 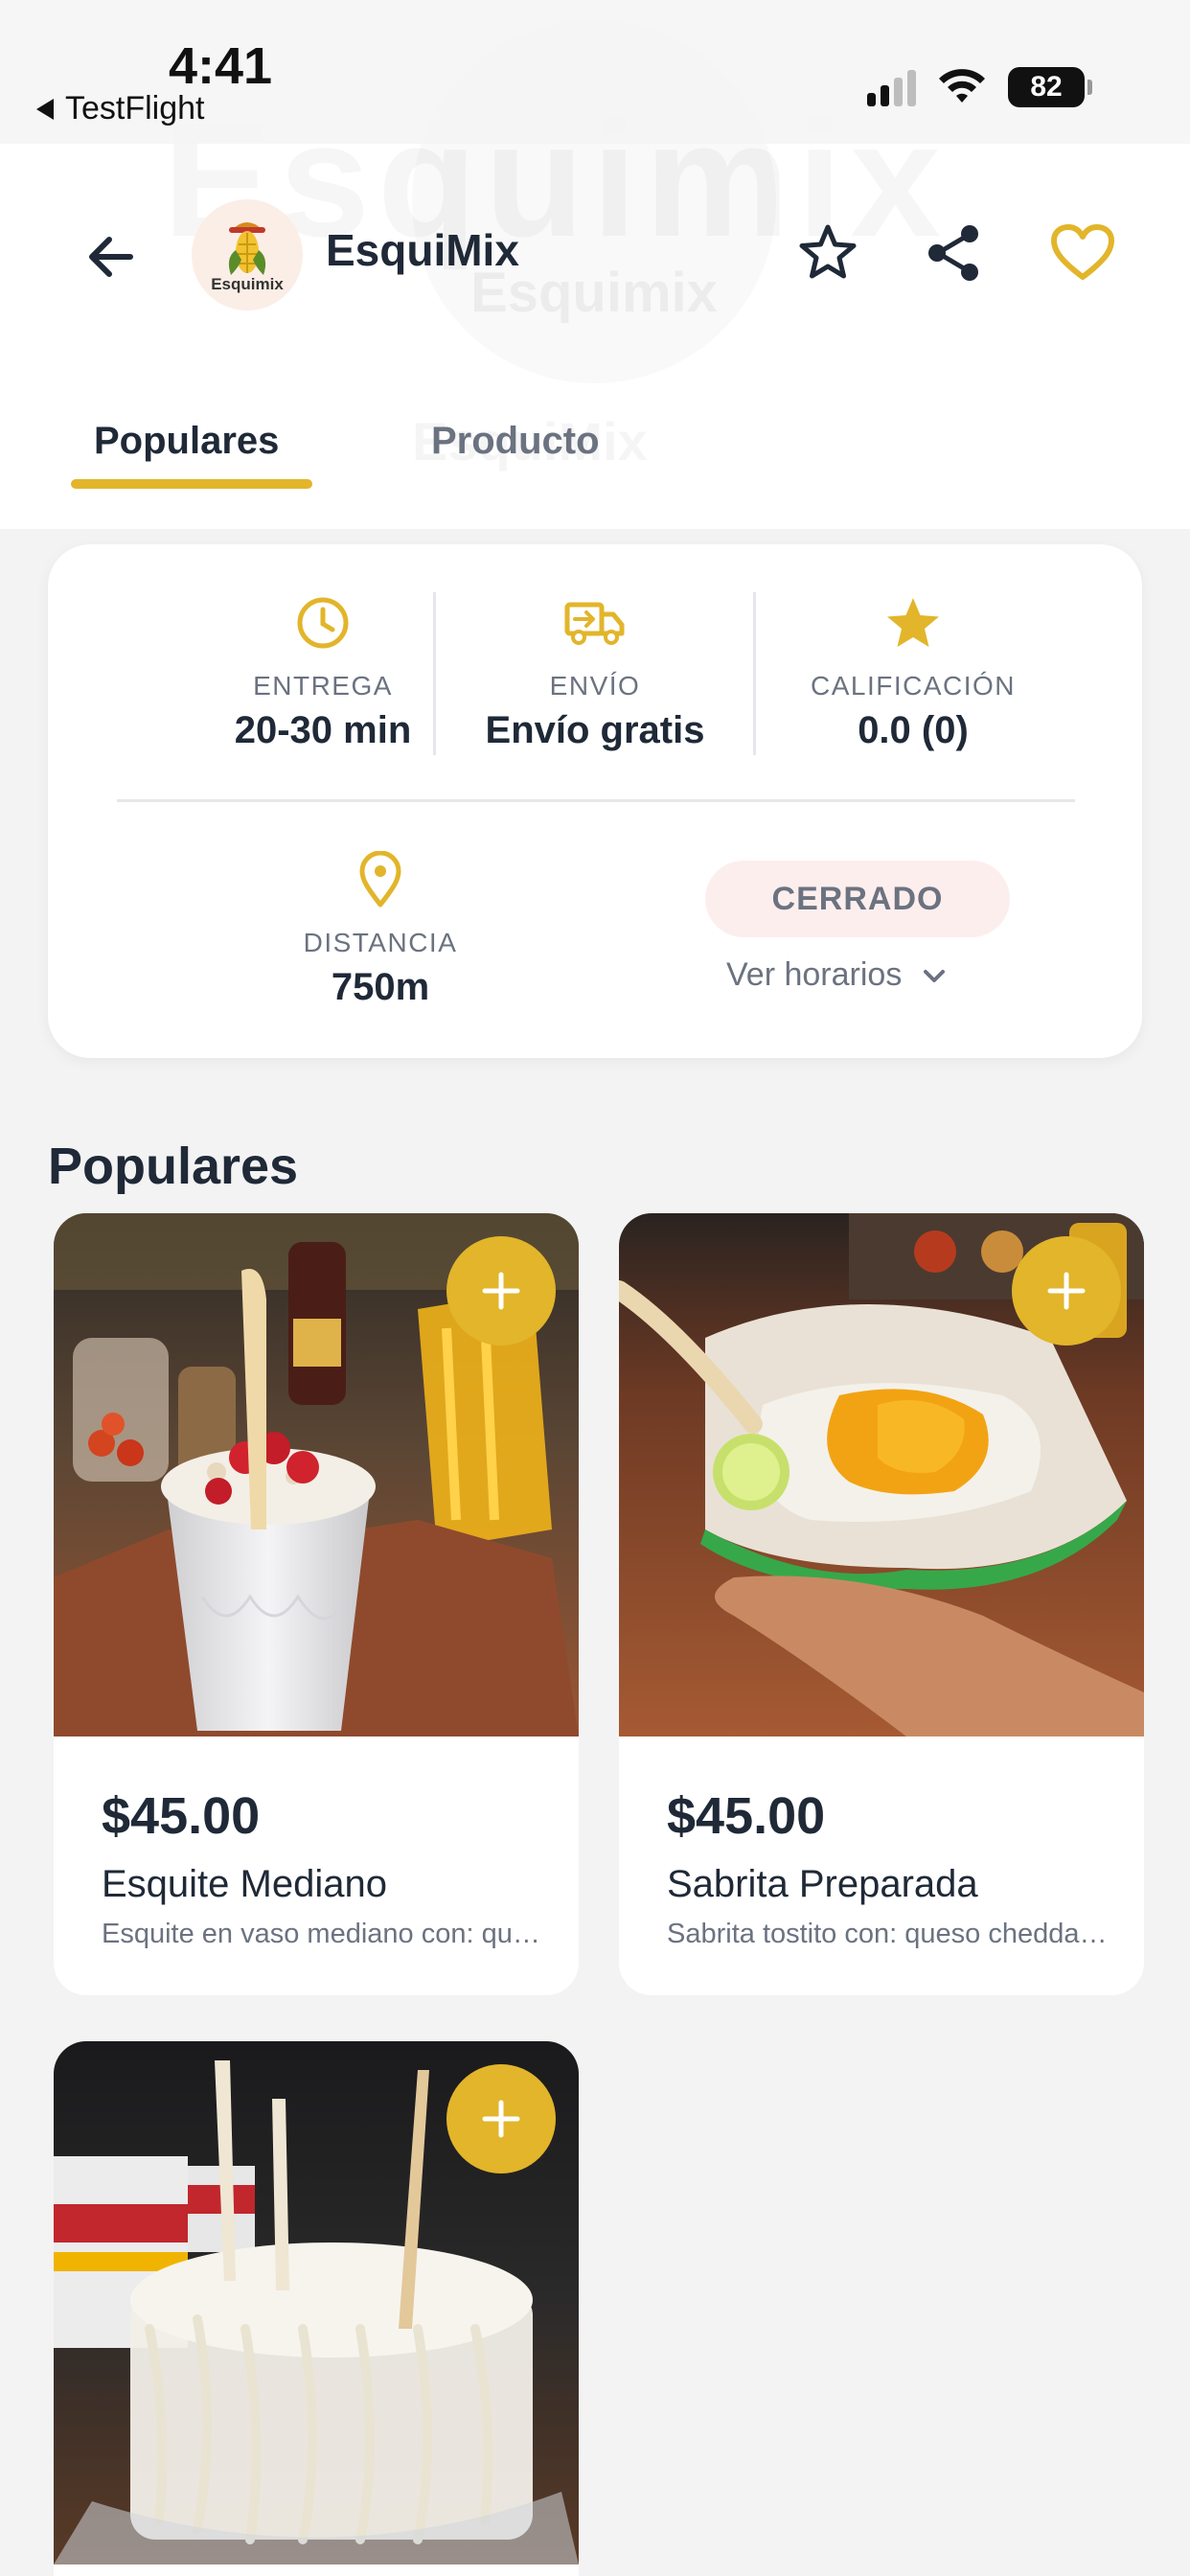 I want to click on distance-stat: DISTANCIA 750m, so click(x=380, y=929).